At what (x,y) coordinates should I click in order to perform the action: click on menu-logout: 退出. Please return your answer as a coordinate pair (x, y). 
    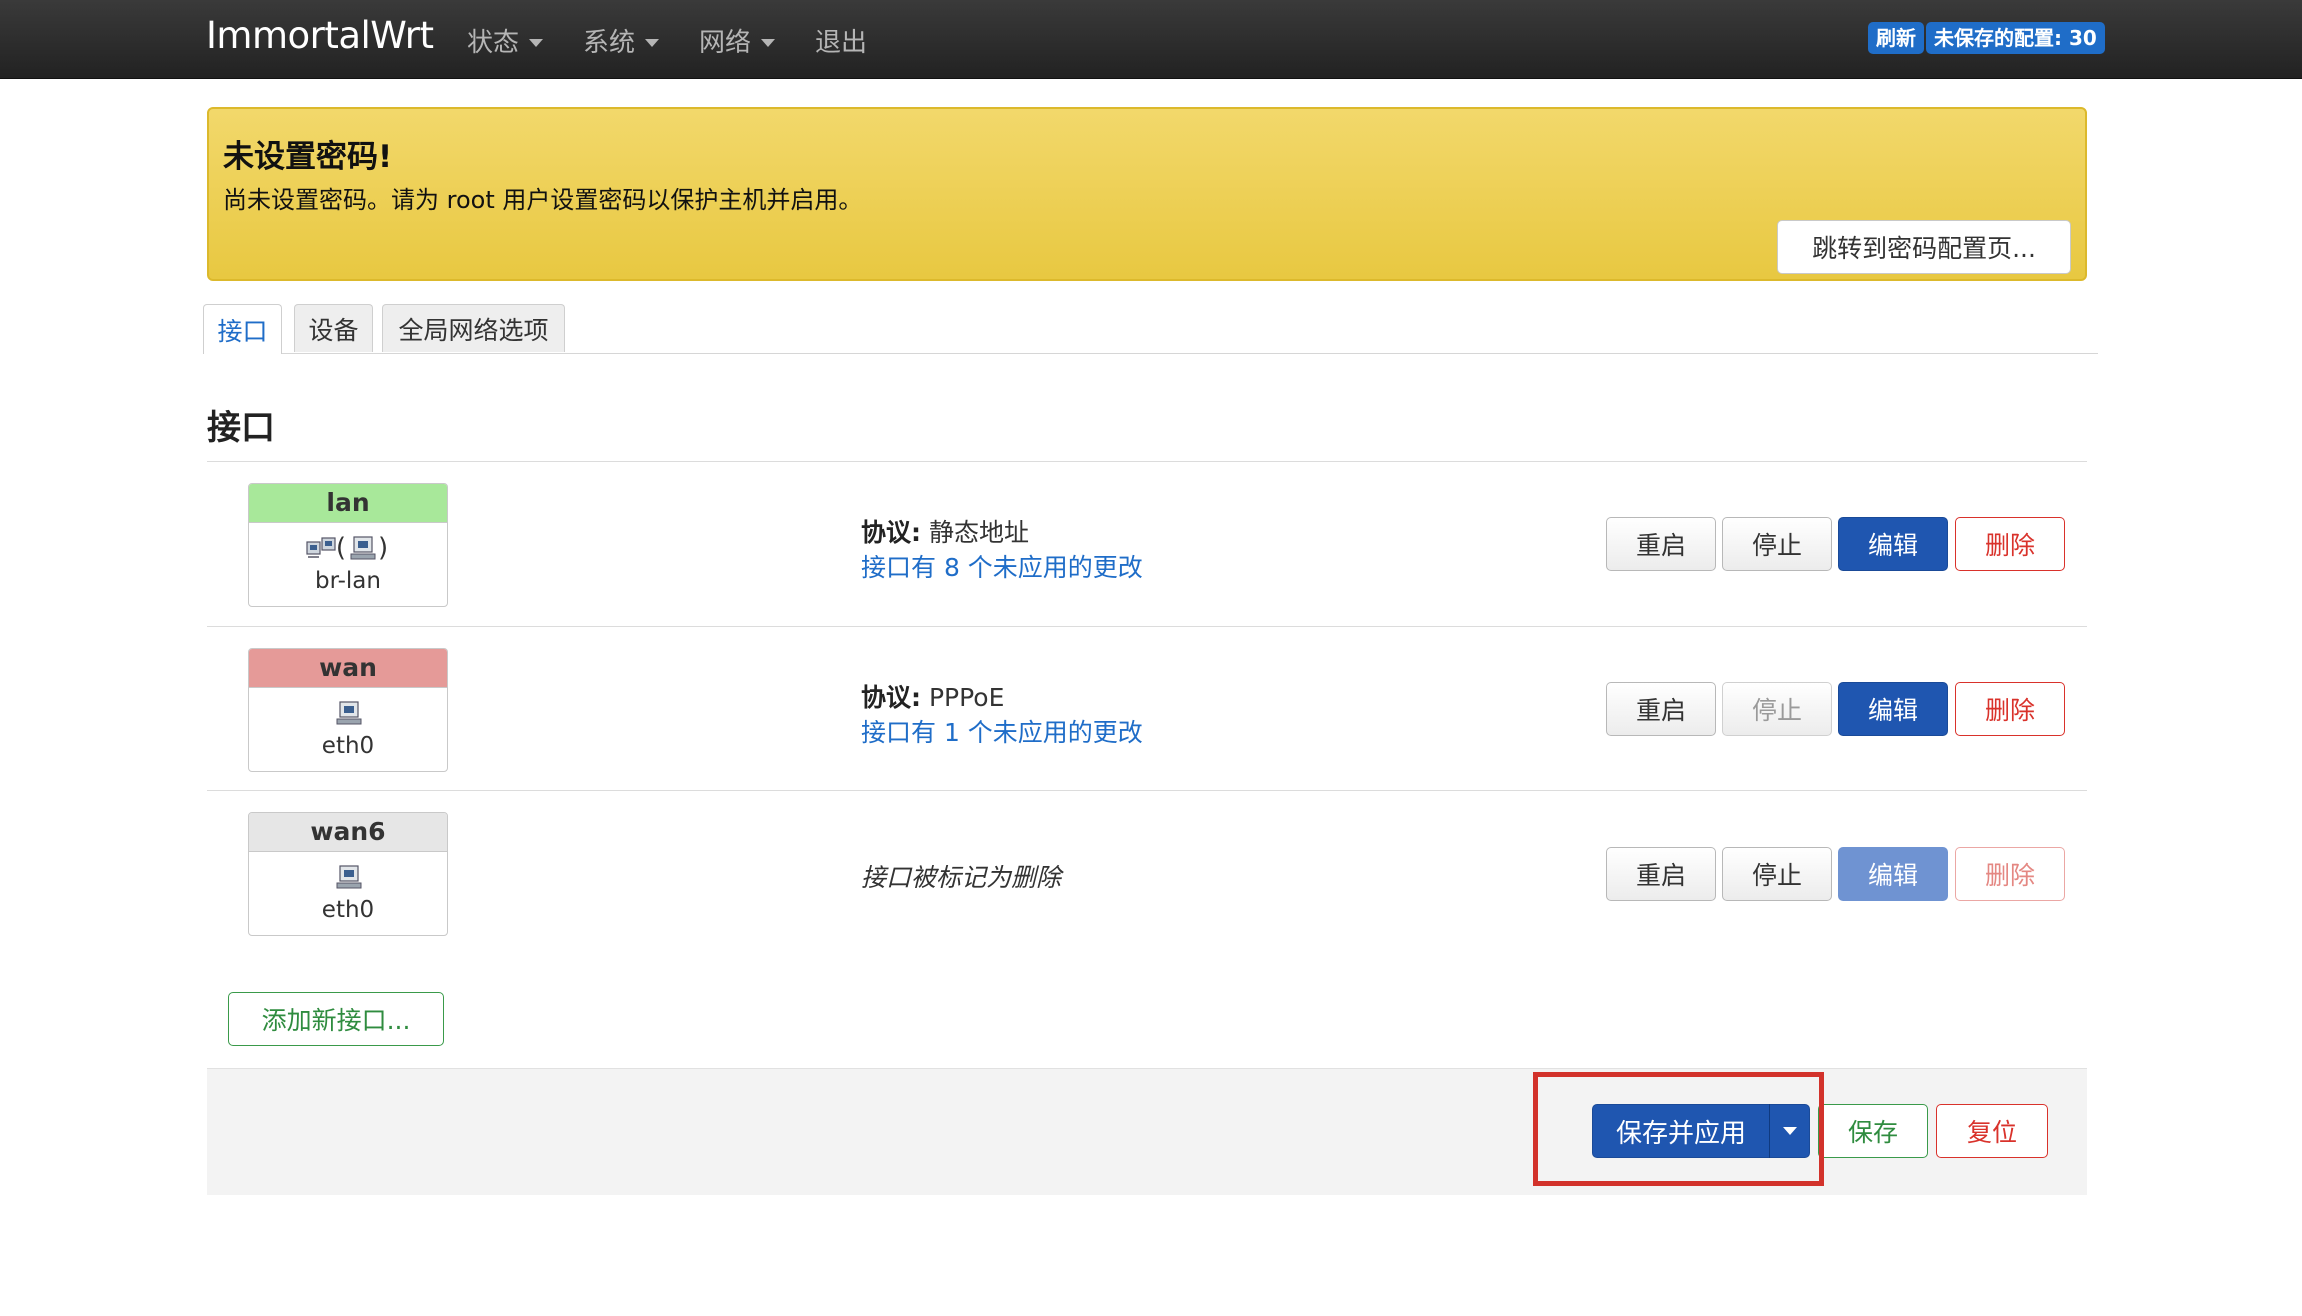
    Looking at the image, I should click on (841, 40).